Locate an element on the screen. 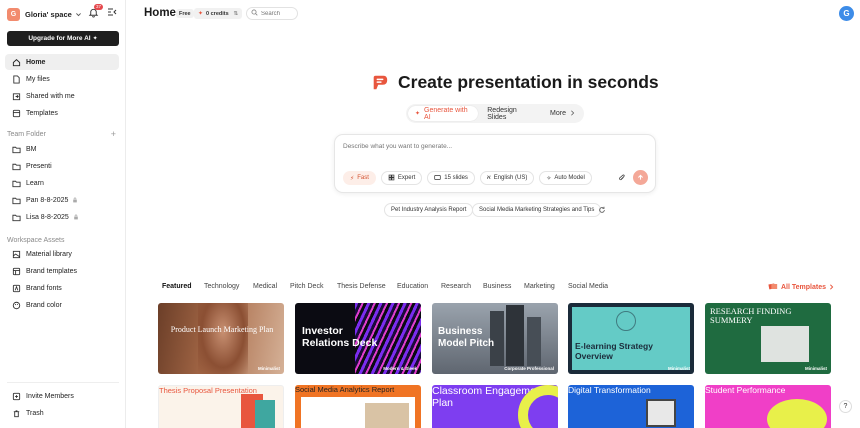 The width and height of the screenshot is (860, 428). nav-brand-templates: Brand templates is located at coordinates (62, 271).